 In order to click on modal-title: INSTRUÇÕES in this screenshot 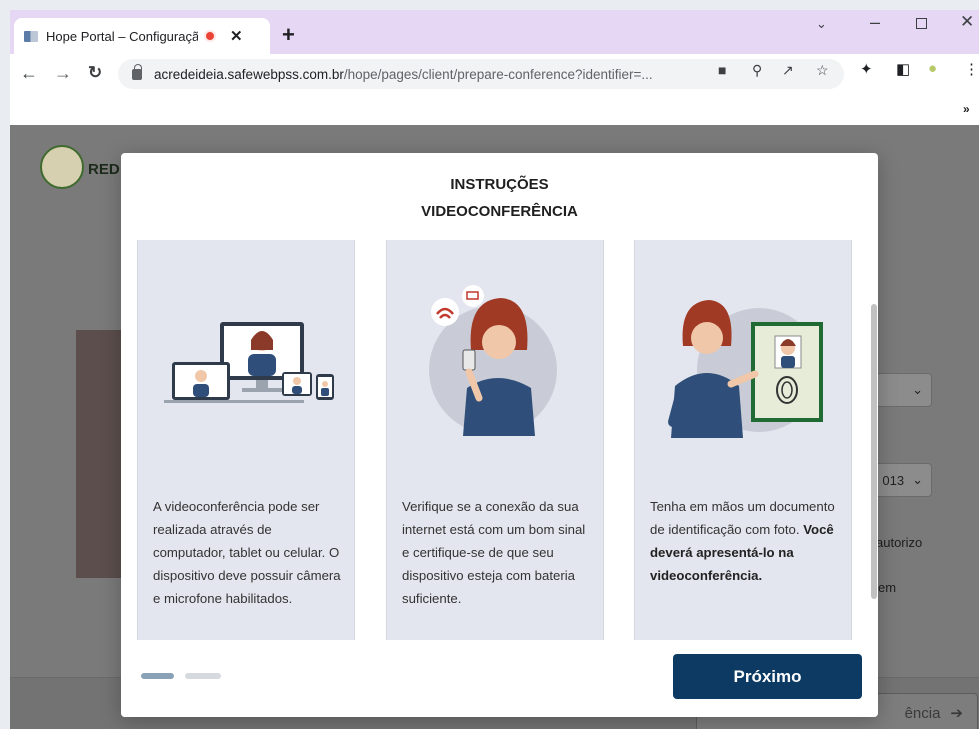, I will do `click(499, 184)`.